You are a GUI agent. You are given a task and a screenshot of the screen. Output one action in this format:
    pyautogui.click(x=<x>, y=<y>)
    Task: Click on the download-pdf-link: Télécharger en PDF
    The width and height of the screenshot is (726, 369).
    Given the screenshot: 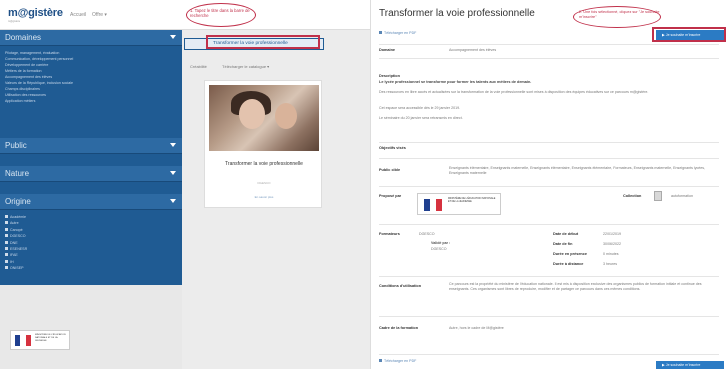 What is the action you would take?
    pyautogui.click(x=397, y=33)
    